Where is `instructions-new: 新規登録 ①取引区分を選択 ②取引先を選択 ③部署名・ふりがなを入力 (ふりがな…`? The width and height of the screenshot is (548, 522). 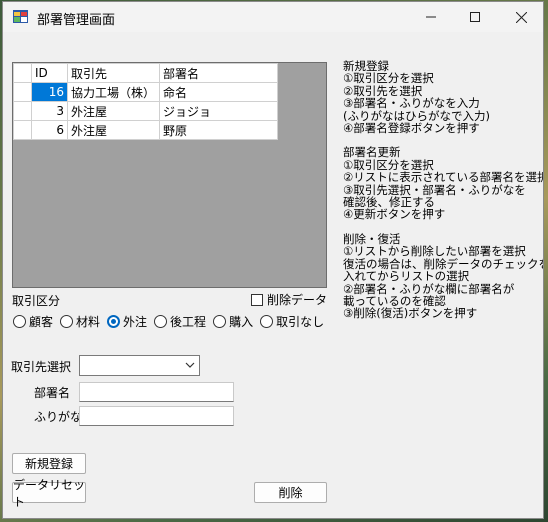
instructions-new: 新規登録 ①取引区分を選択 ②取引先を選択 ③部署名・ふりがなを入力 (ふりがな… is located at coordinates (443, 98).